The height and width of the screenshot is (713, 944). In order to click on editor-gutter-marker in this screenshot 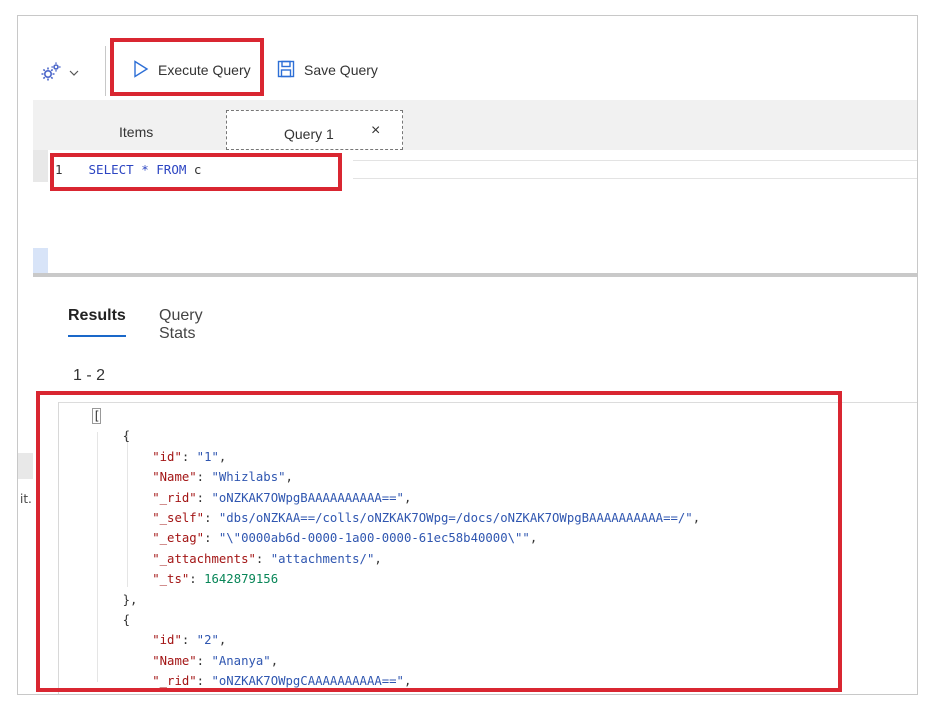, I will do `click(40, 166)`.